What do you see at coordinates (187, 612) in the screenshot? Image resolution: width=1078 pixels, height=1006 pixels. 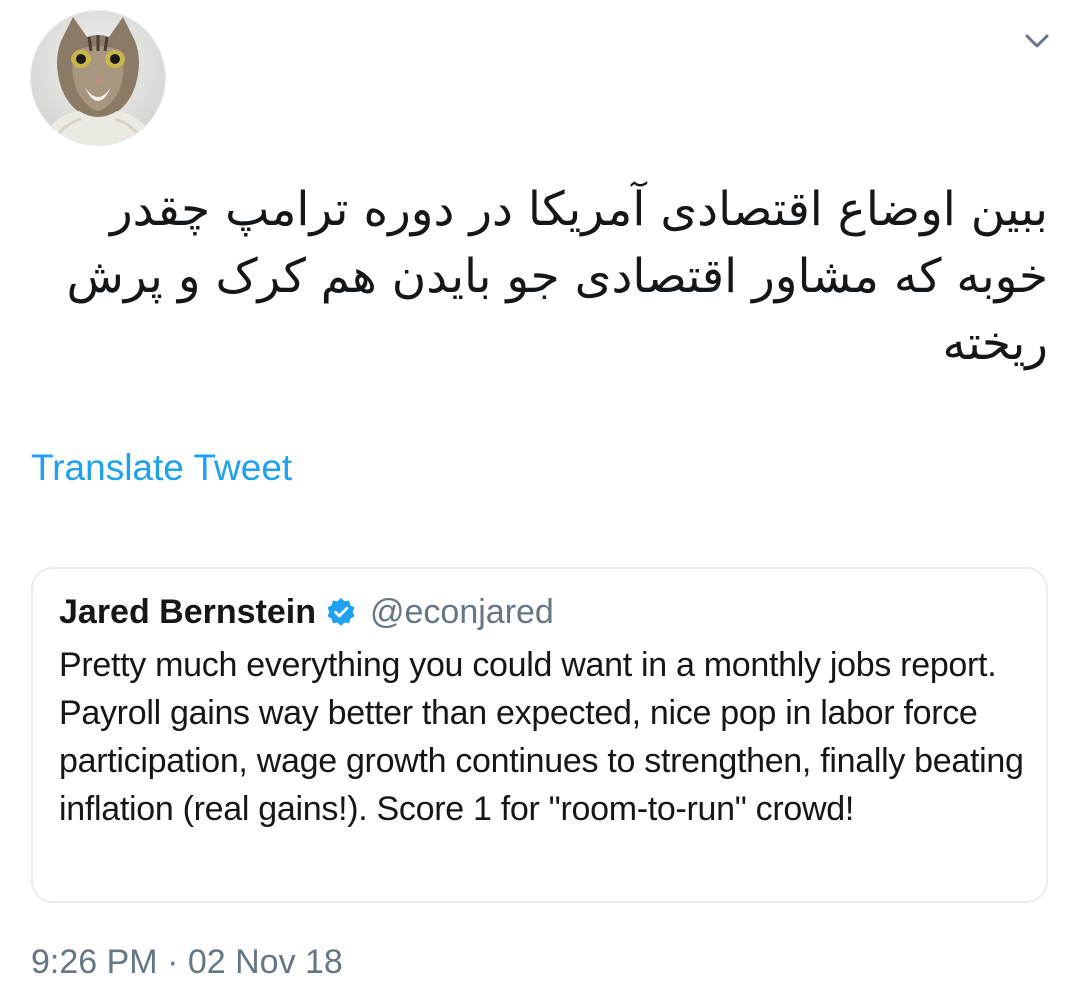 I see `quoted-author-name: Jared Bernstein` at bounding box center [187, 612].